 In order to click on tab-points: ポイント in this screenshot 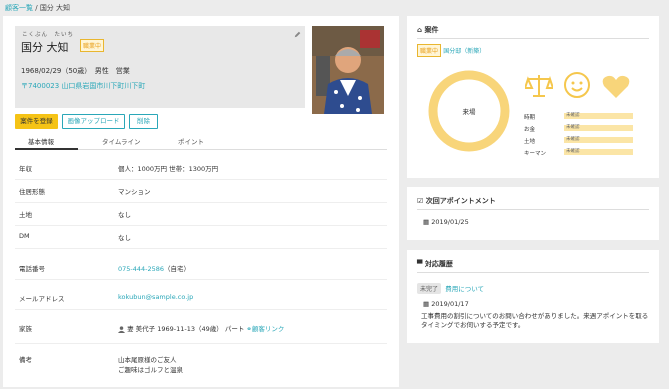, I will do `click(191, 141)`.